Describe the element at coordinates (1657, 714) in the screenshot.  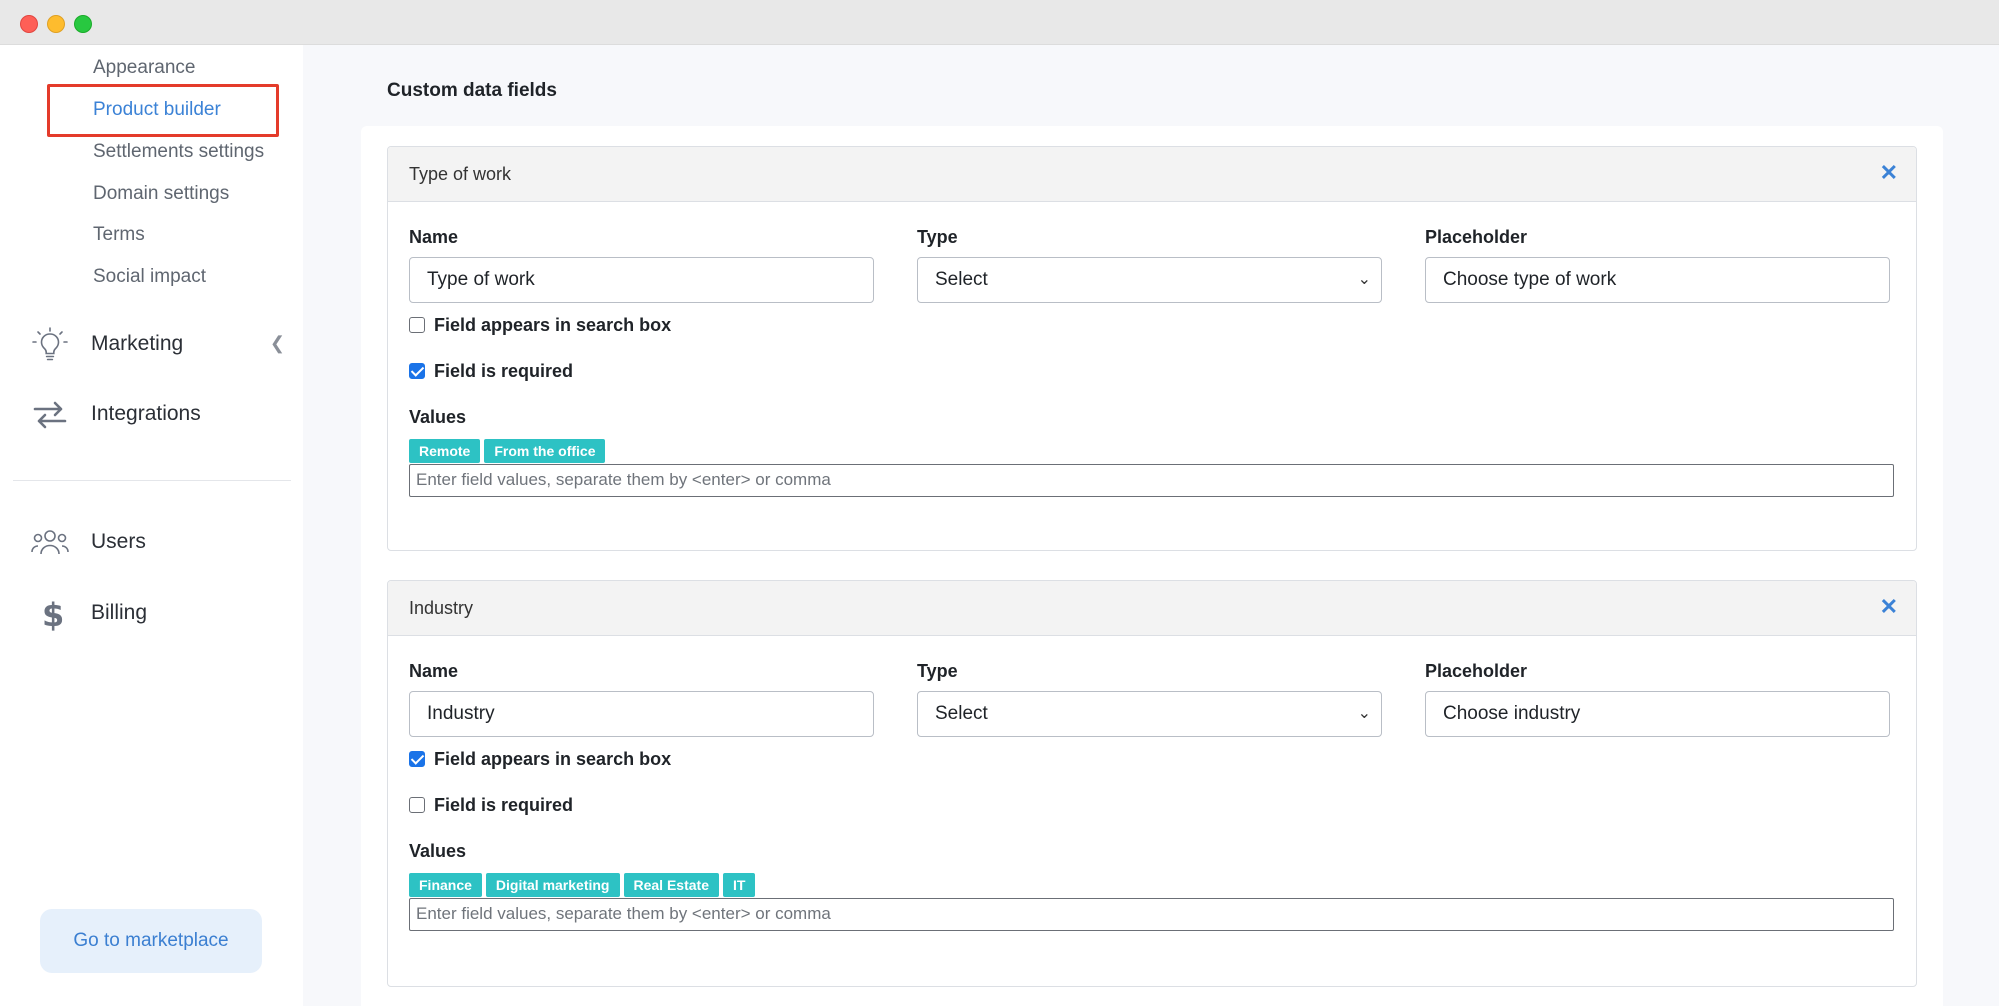
I see `placeholder-input: Choose industry` at that location.